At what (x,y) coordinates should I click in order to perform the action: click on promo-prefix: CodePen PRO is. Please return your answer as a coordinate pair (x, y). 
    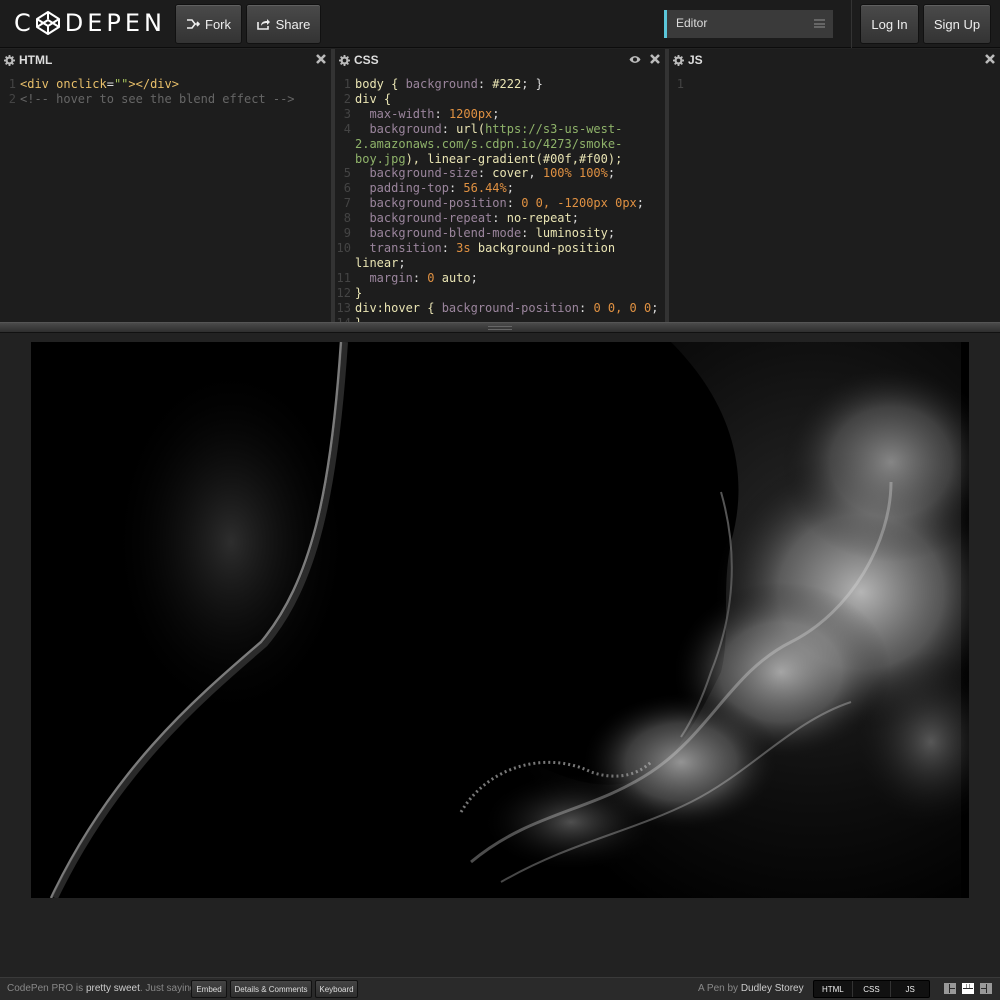
    Looking at the image, I should click on (46, 988).